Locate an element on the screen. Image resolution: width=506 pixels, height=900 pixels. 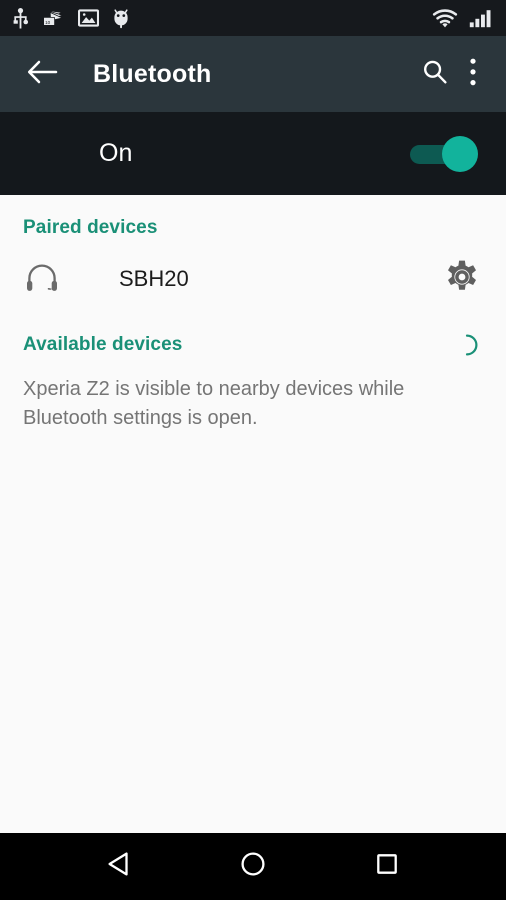
triangle-back-icon is located at coordinates (119, 866).